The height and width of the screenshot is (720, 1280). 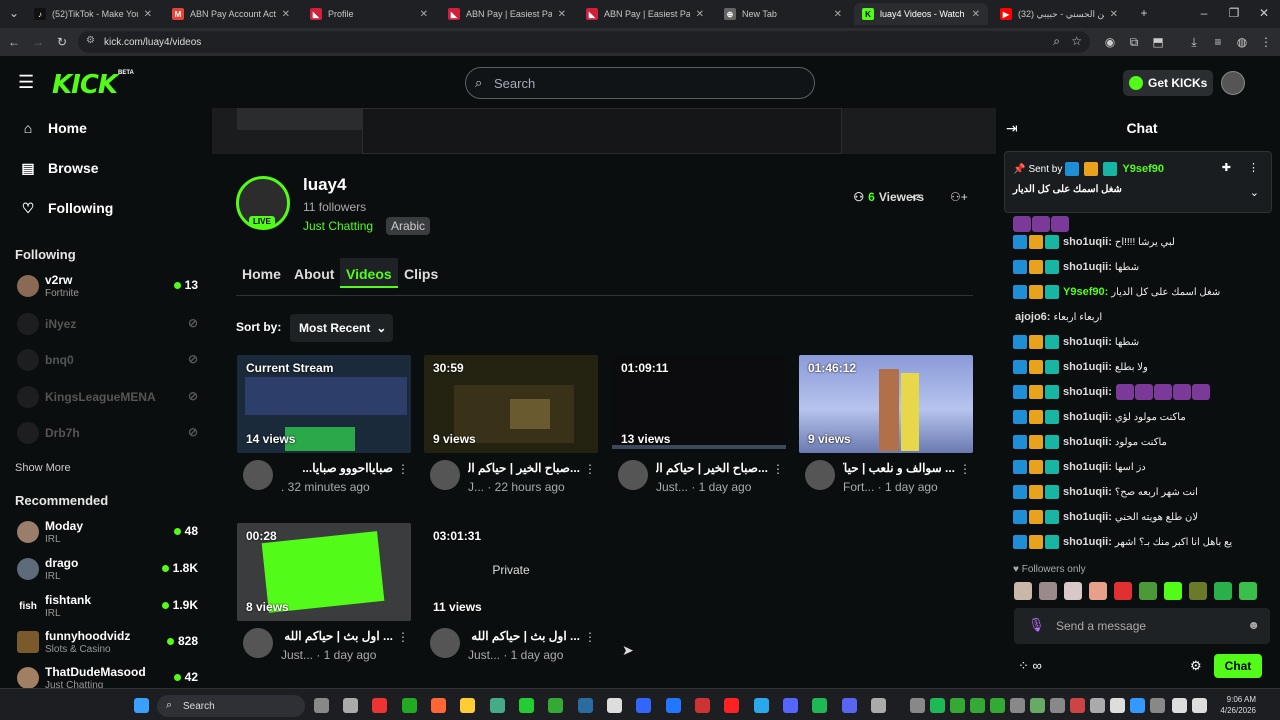 What do you see at coordinates (1226, 167) in the screenshot?
I see `unpin-icon: ✚` at bounding box center [1226, 167].